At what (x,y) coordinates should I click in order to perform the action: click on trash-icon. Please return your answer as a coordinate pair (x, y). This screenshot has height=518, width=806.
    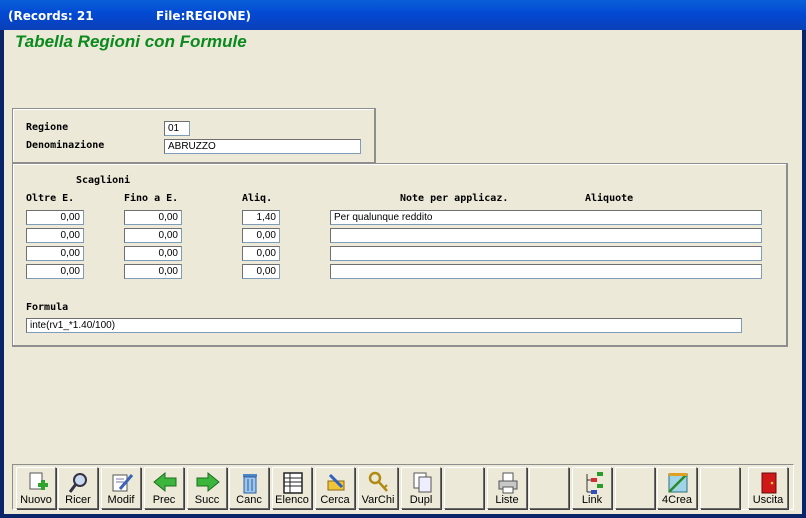
    Looking at the image, I should click on (250, 484).